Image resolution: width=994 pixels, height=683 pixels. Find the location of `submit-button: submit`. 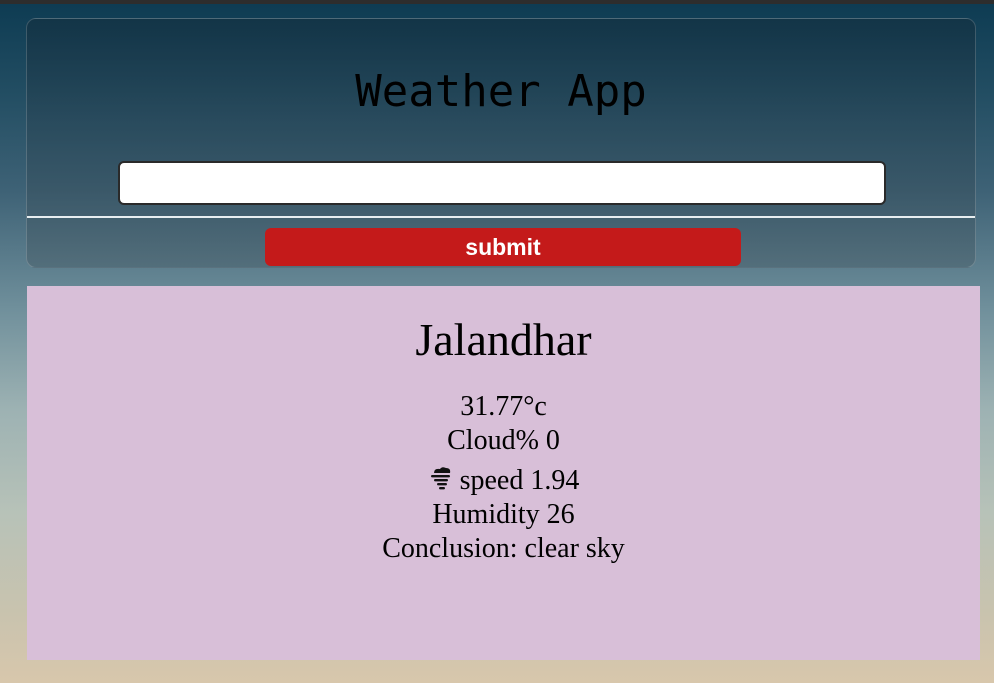

submit-button: submit is located at coordinates (503, 247).